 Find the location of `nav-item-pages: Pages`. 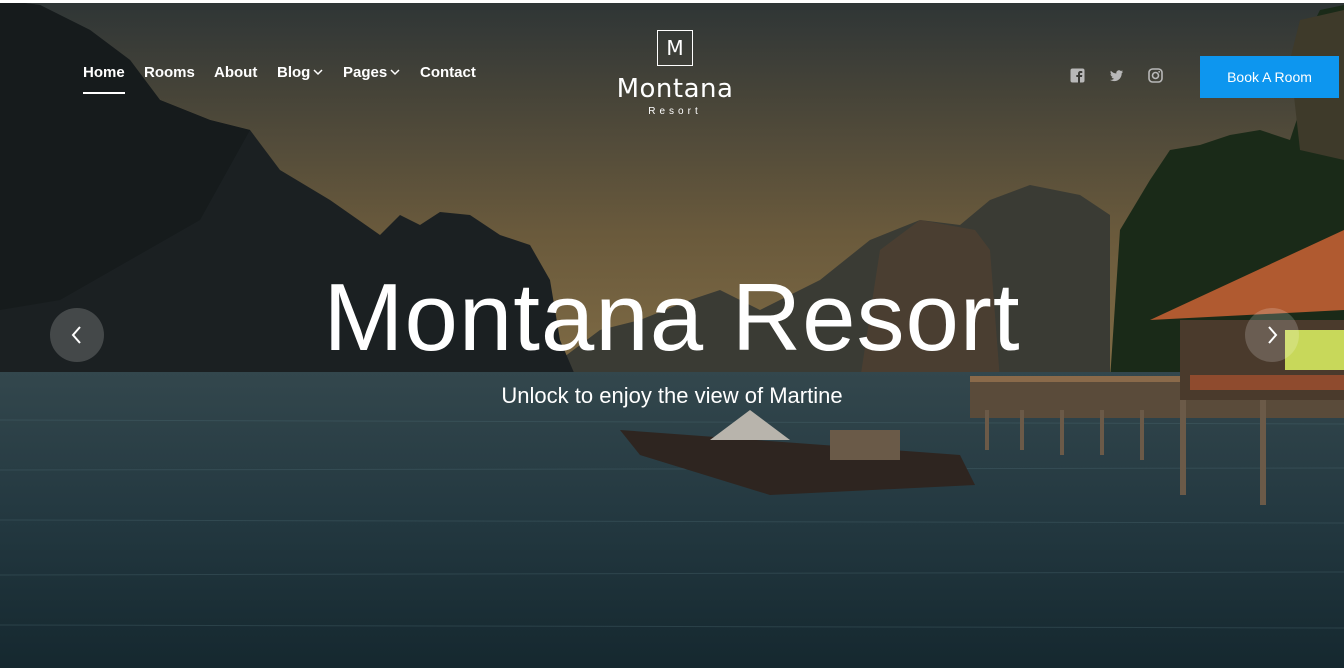

nav-item-pages: Pages is located at coordinates (381, 72).